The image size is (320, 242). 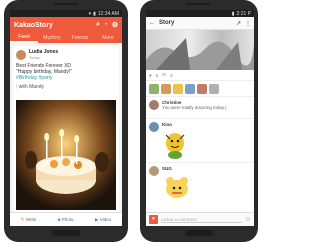 What do you see at coordinates (59, 219) in the screenshot?
I see `camera-icon: ◙` at bounding box center [59, 219].